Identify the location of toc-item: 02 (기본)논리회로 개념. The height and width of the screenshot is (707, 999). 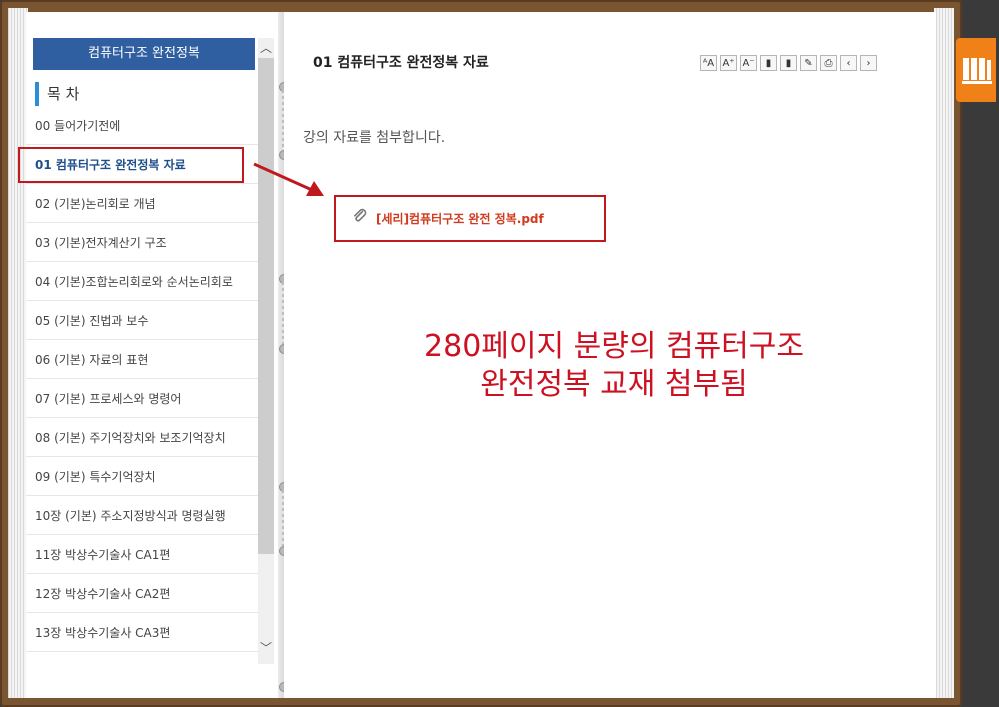
(142, 203).